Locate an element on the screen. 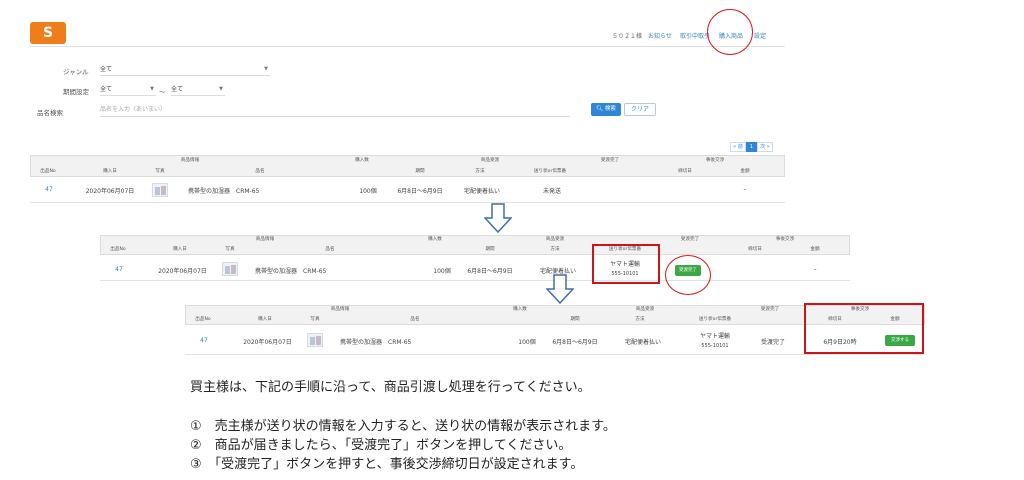 The width and height of the screenshot is (1024, 480). row-complete: 受渡完了 is located at coordinates (772, 342).